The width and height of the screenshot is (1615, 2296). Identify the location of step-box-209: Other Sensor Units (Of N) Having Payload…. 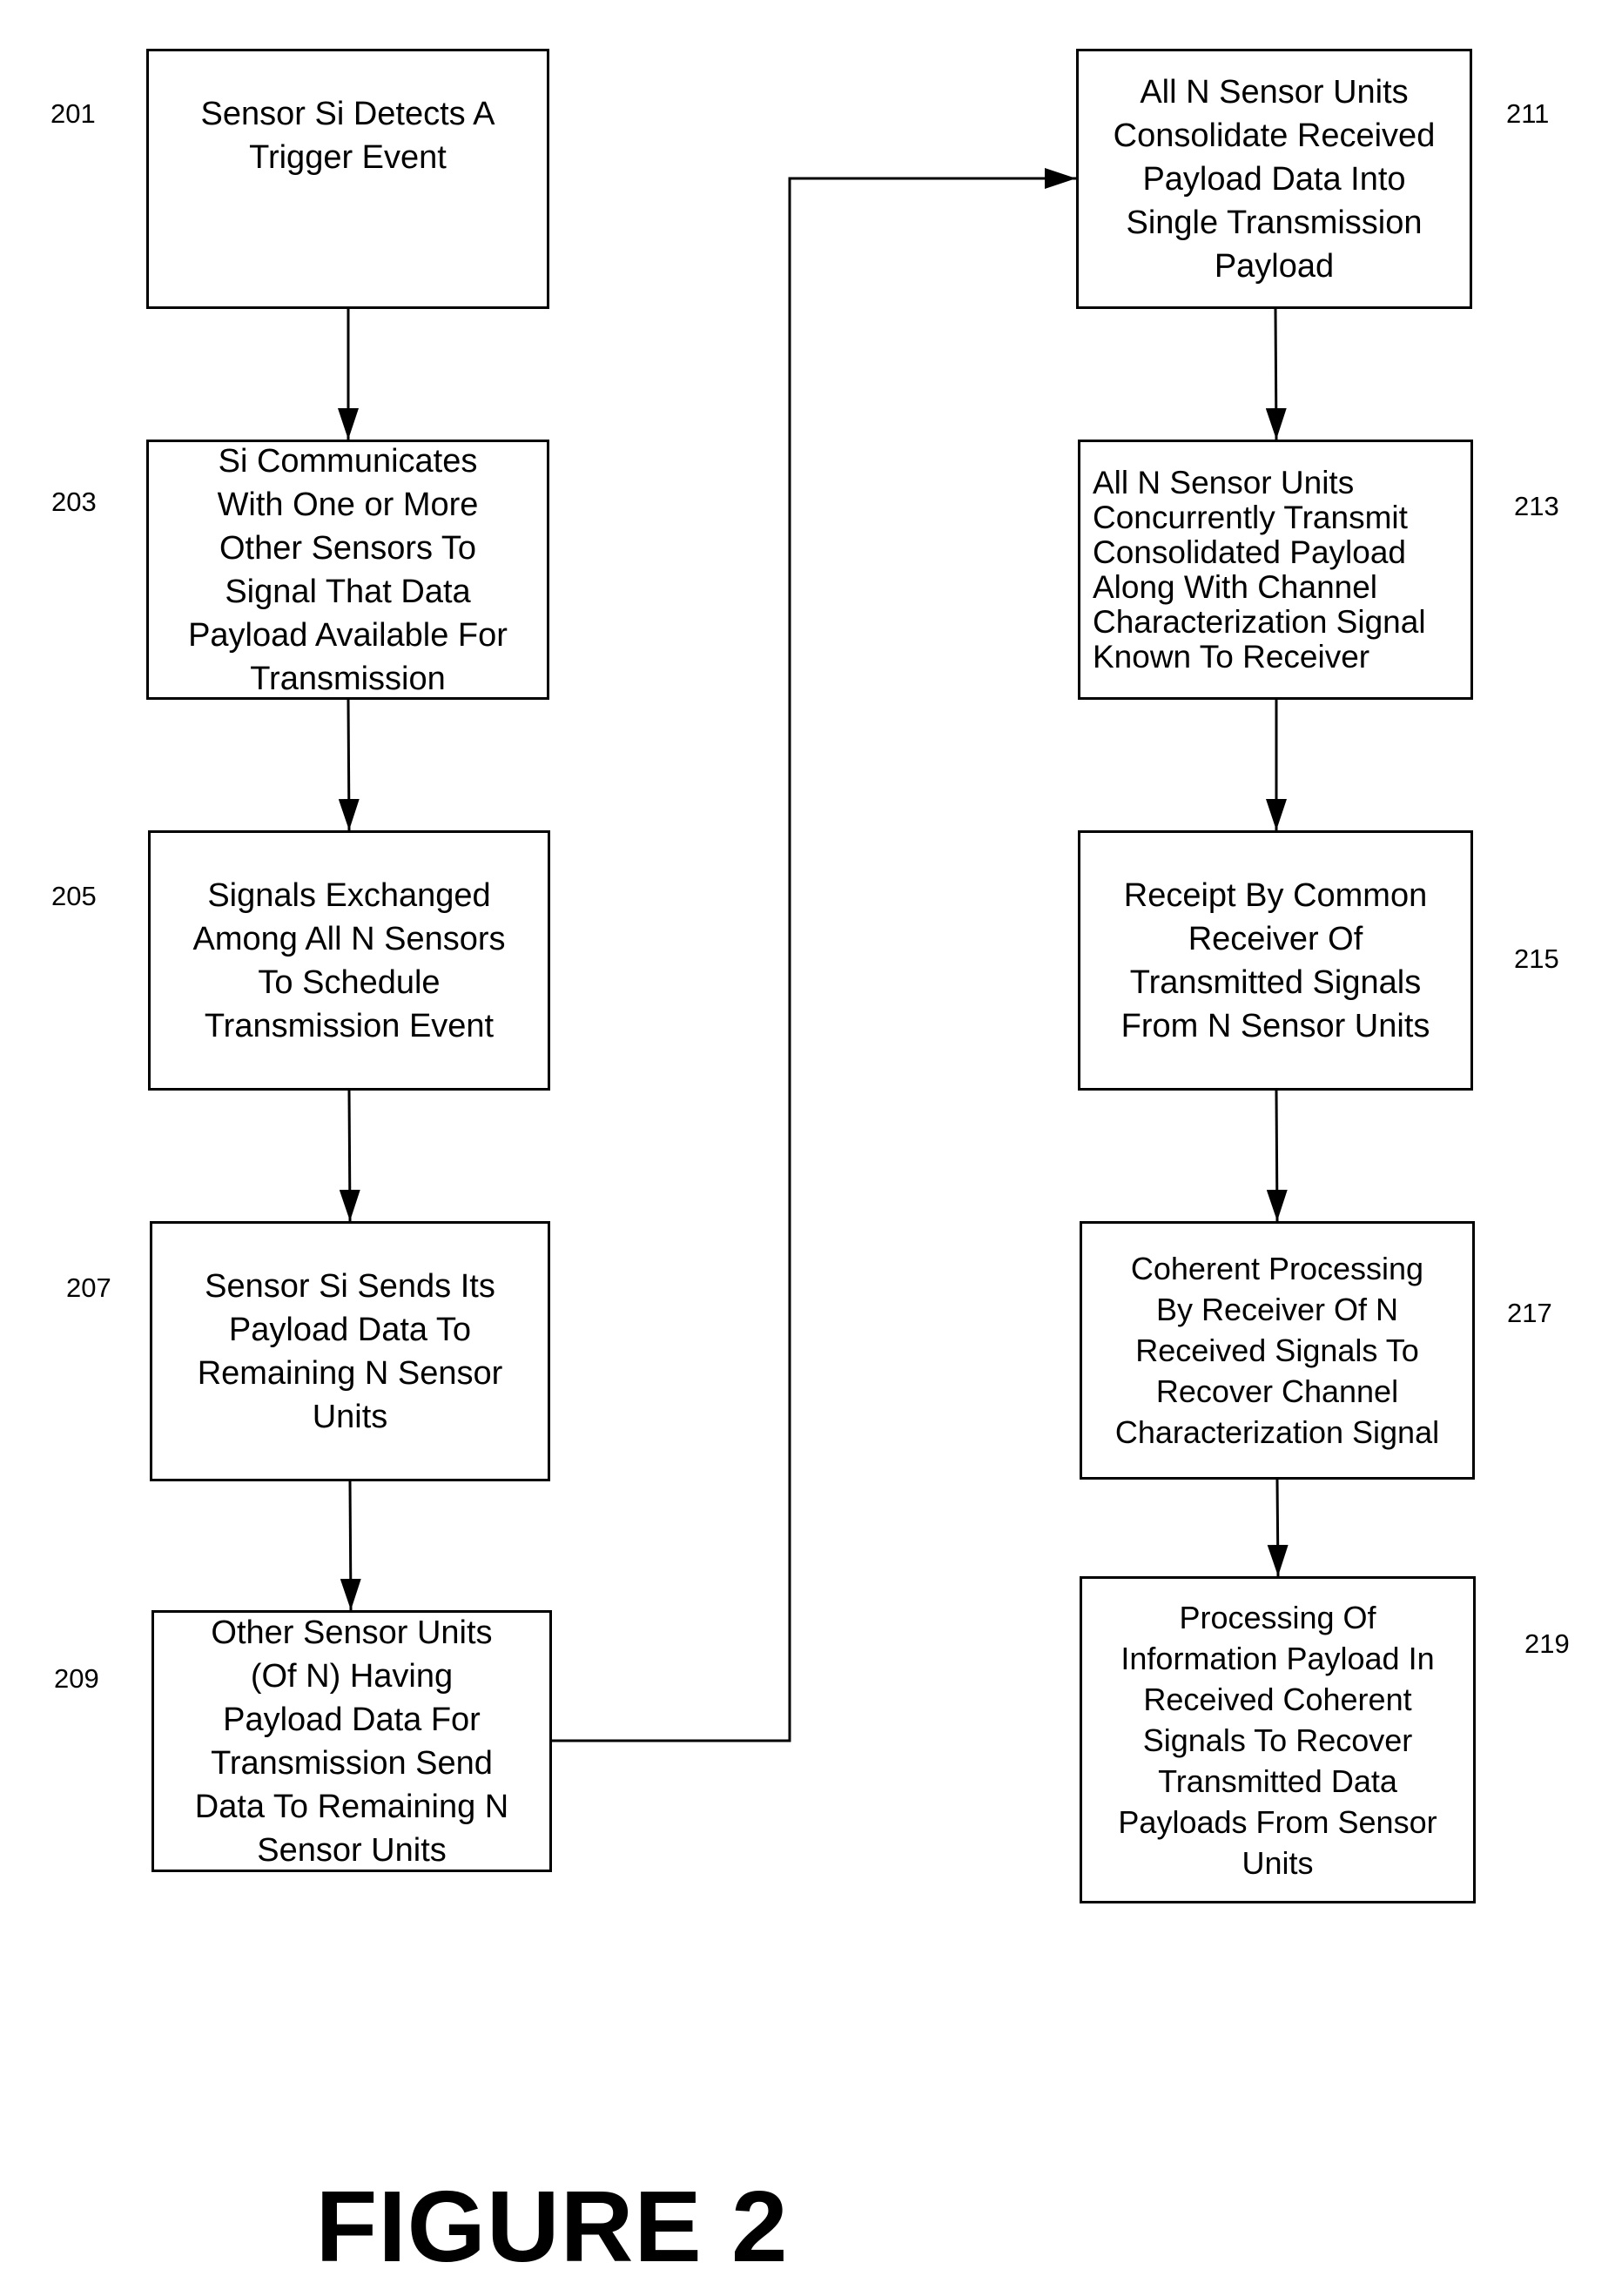
(351, 1741).